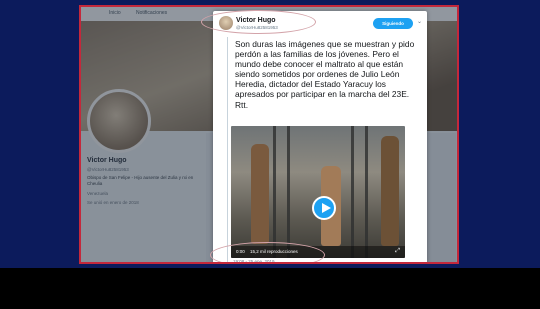  What do you see at coordinates (270, 288) in the screenshot?
I see `bottom-band` at bounding box center [270, 288].